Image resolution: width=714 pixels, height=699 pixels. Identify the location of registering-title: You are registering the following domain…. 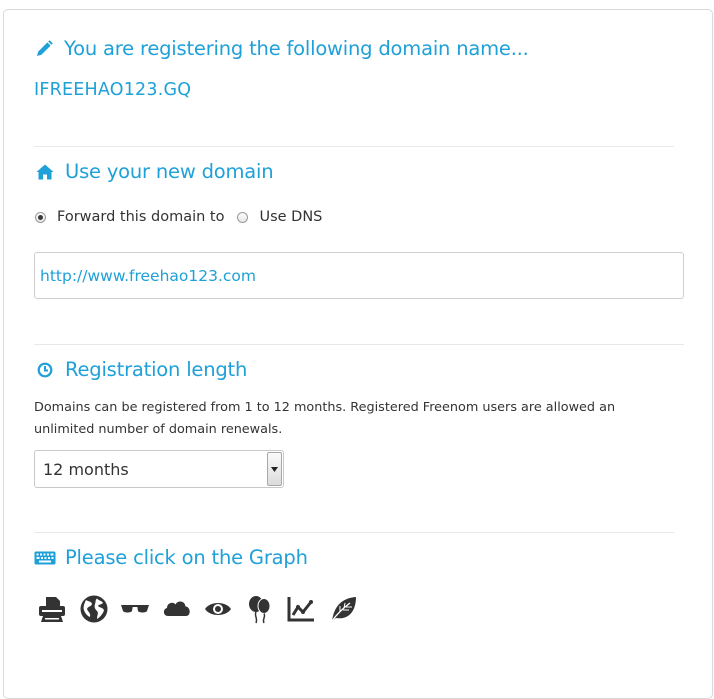
(296, 48).